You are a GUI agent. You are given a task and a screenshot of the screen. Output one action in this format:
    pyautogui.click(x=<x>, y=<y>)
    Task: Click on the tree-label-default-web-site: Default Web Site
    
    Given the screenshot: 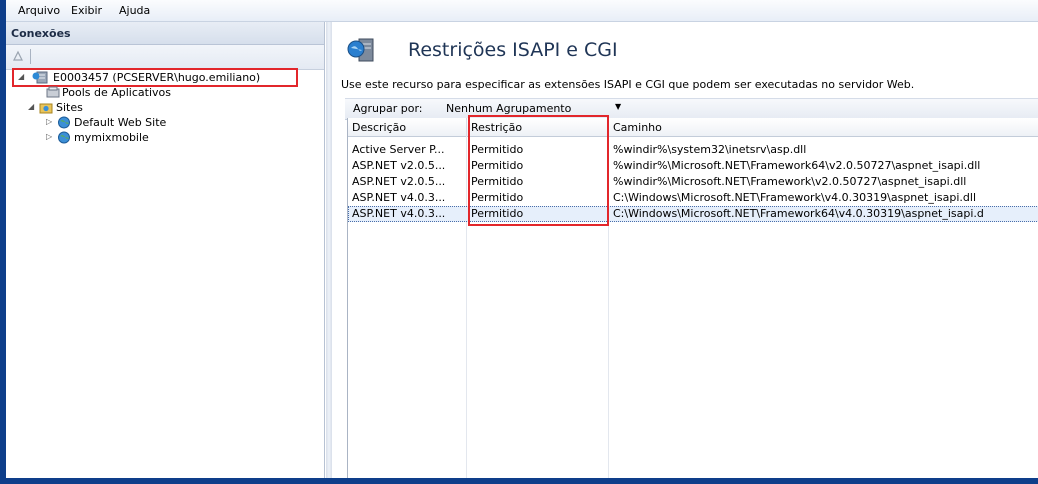 What is the action you would take?
    pyautogui.click(x=120, y=122)
    